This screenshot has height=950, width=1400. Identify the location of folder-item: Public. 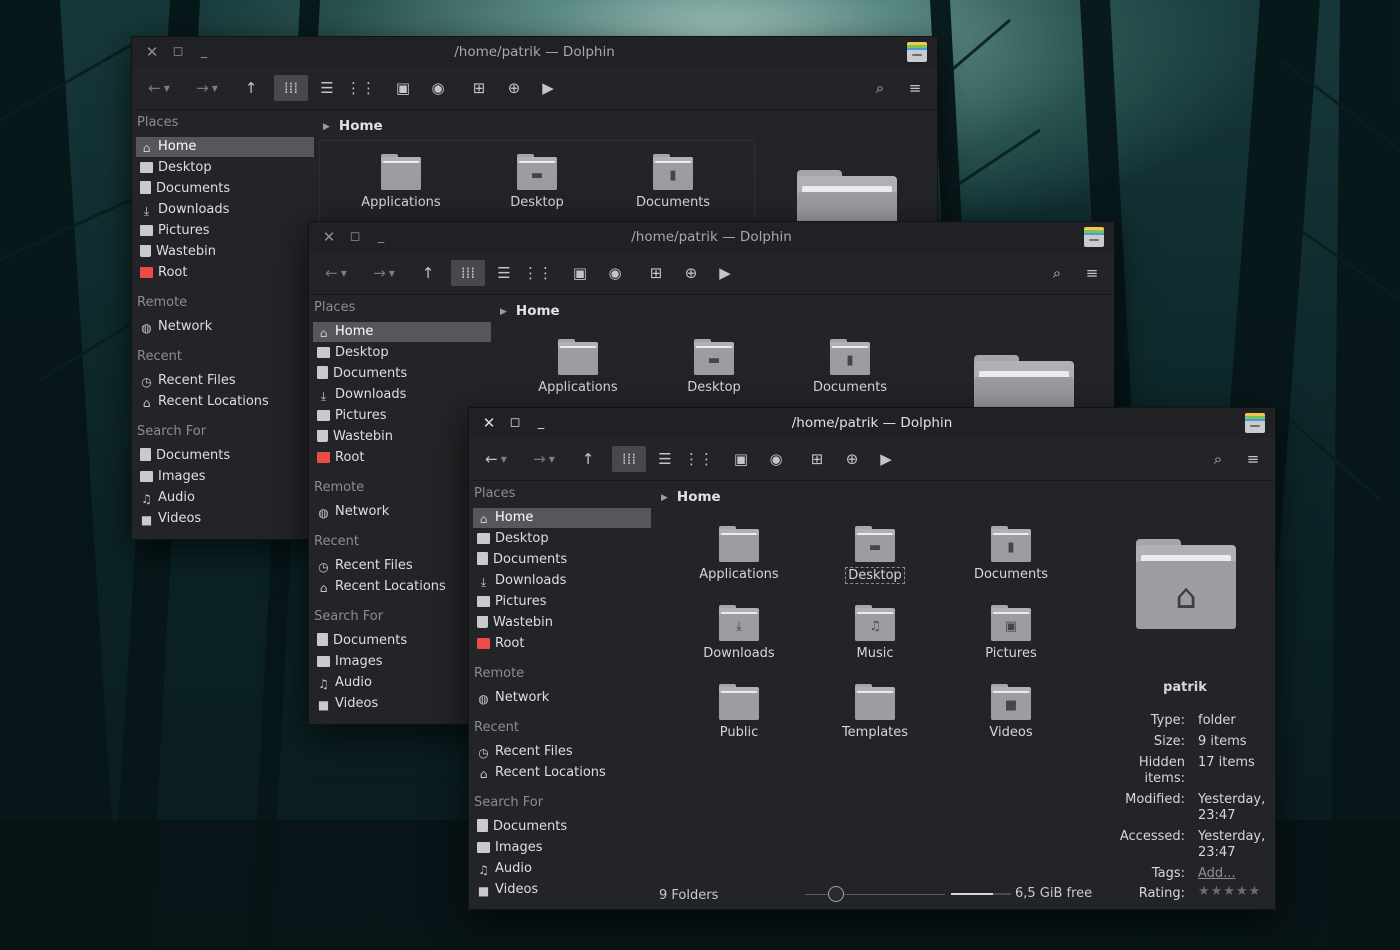
(739, 712).